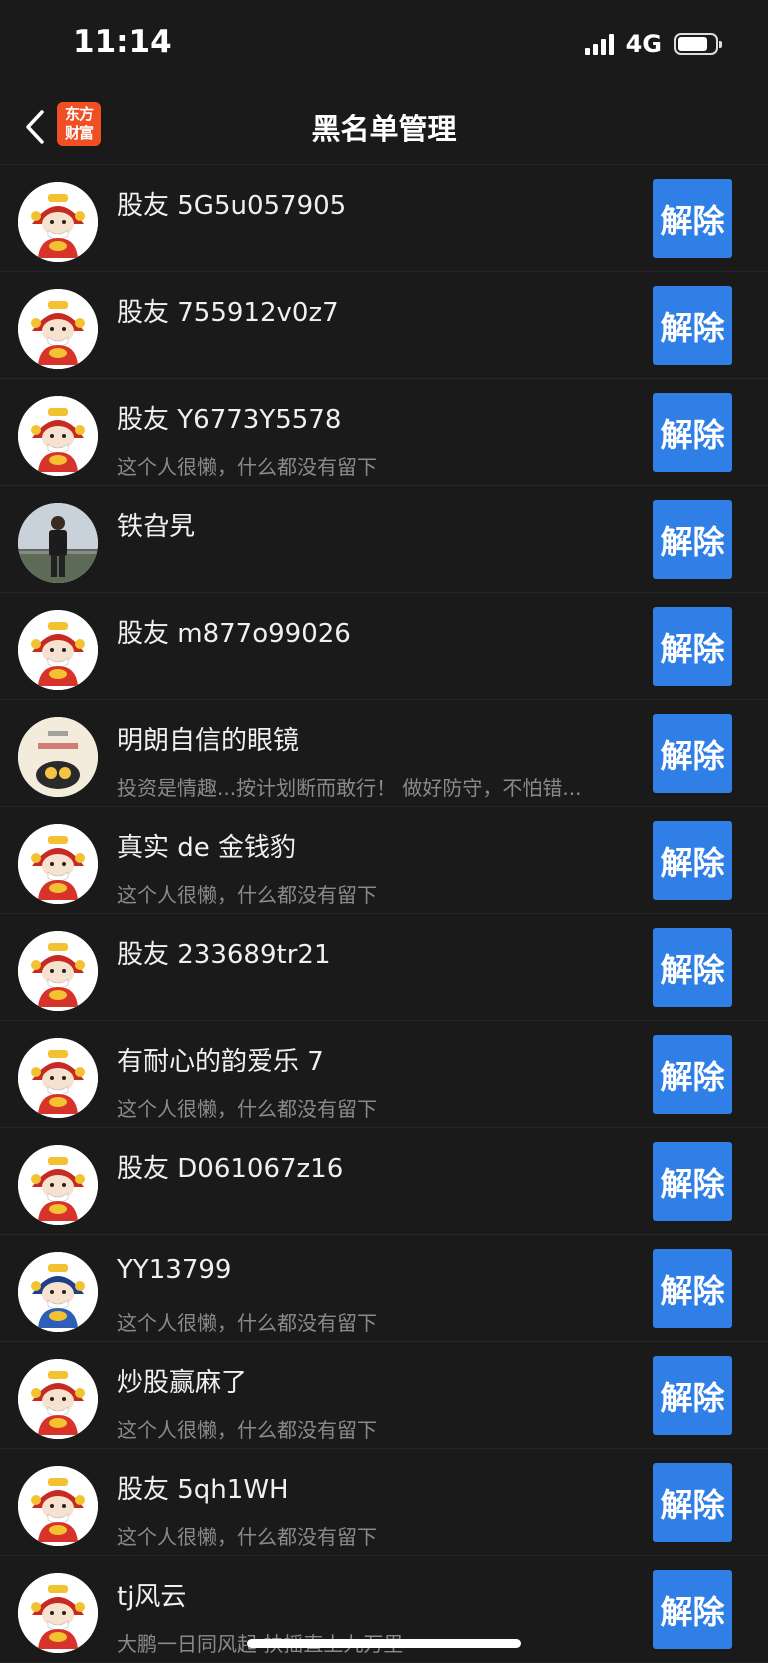  I want to click on user-row: 股友 5qh1WH 这个人很懒，什么都没有留下 解除, so click(384, 1502).